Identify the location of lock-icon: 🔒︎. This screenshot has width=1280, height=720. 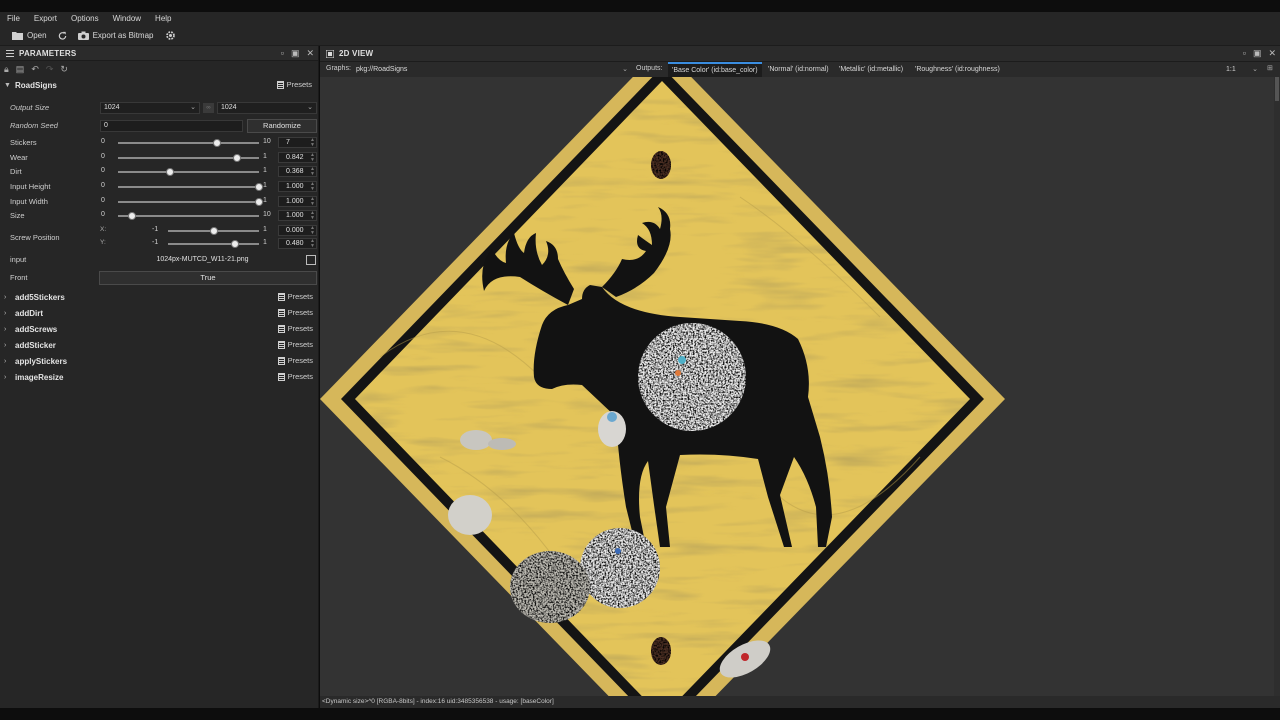
(6, 69).